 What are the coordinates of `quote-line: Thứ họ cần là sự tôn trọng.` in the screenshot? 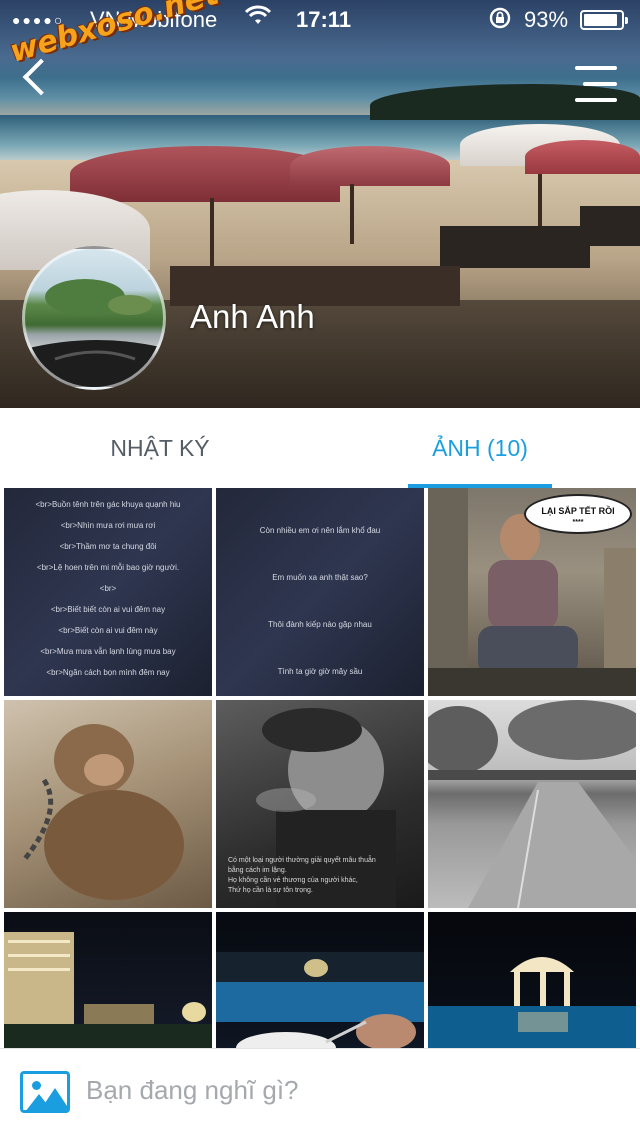 It's located at (270, 890).